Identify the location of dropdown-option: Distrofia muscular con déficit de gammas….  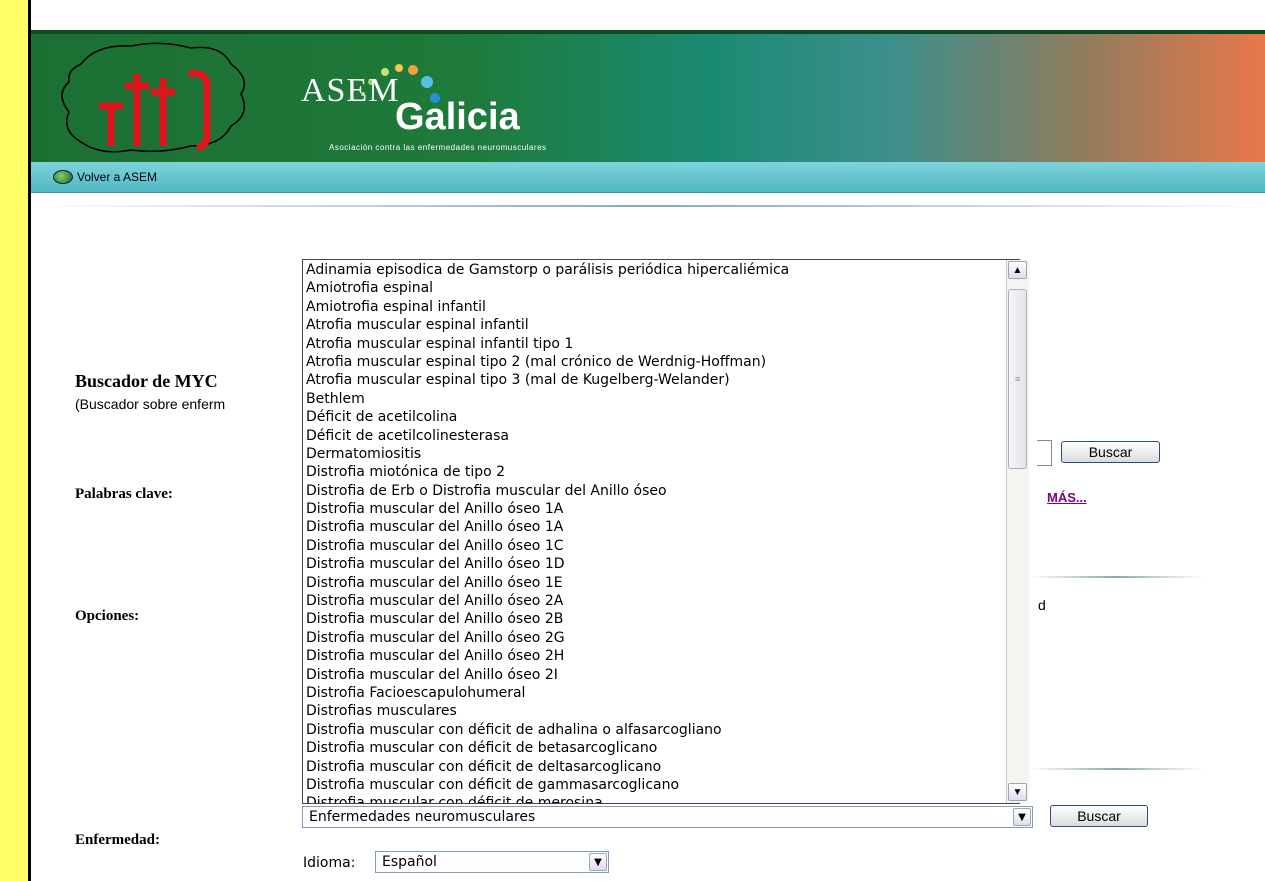
(662, 785).